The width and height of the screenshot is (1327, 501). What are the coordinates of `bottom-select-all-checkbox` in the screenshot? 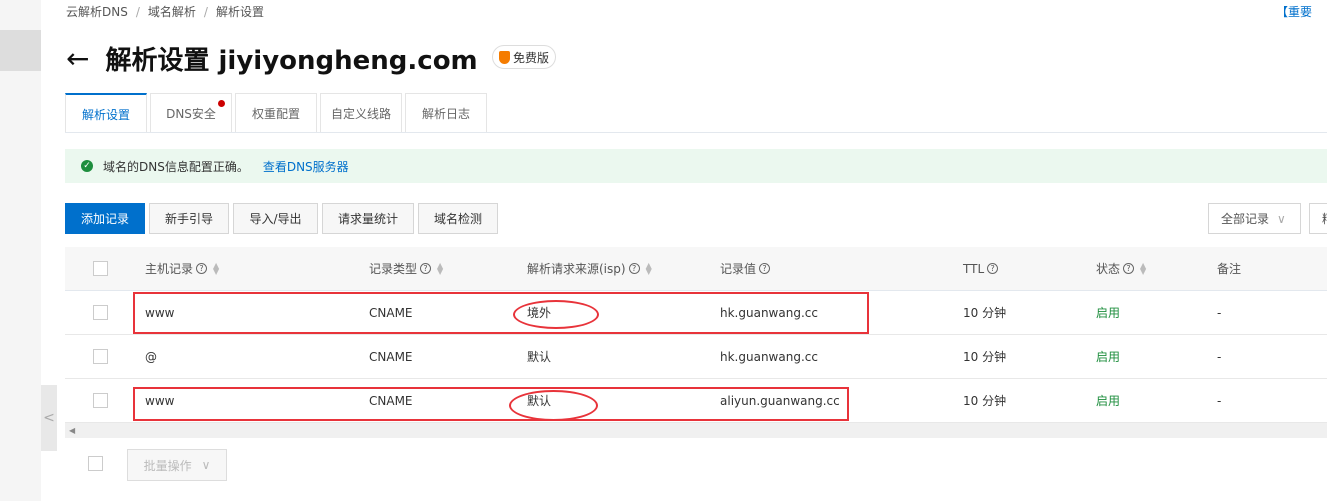 It's located at (95, 463).